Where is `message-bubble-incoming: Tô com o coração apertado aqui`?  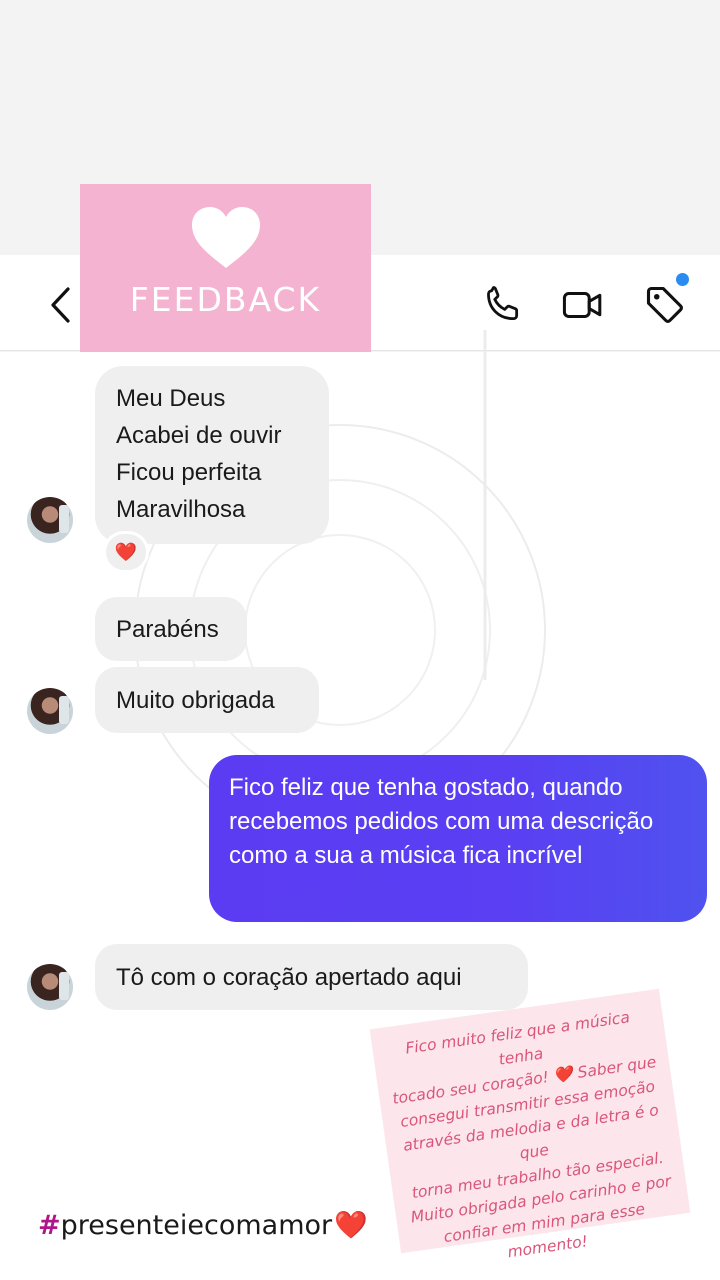
message-bubble-incoming: Tô com o coração apertado aqui is located at coordinates (311, 977).